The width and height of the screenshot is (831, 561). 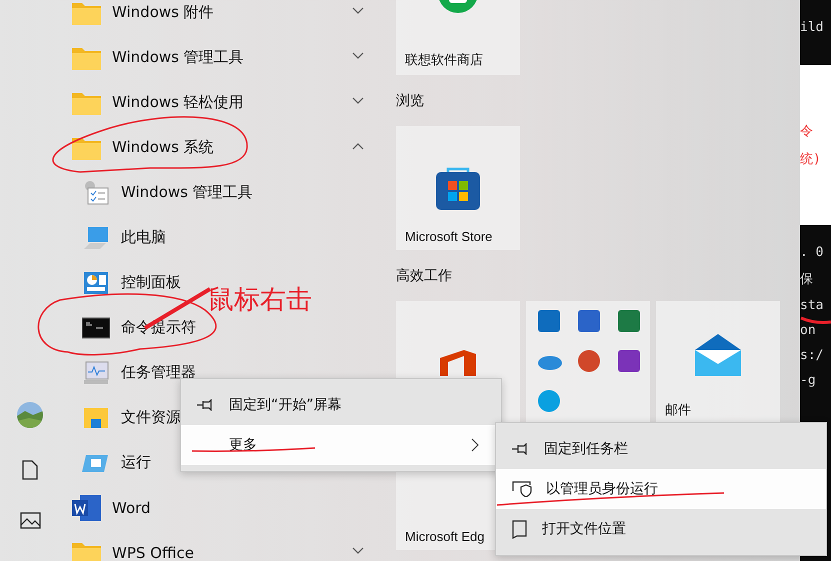 What do you see at coordinates (153, 552) in the screenshot?
I see `app-name: WPS Office` at bounding box center [153, 552].